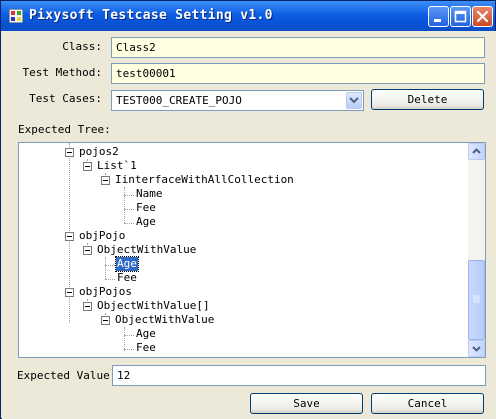 The width and height of the screenshot is (496, 419). I want to click on maximize-button, so click(460, 16).